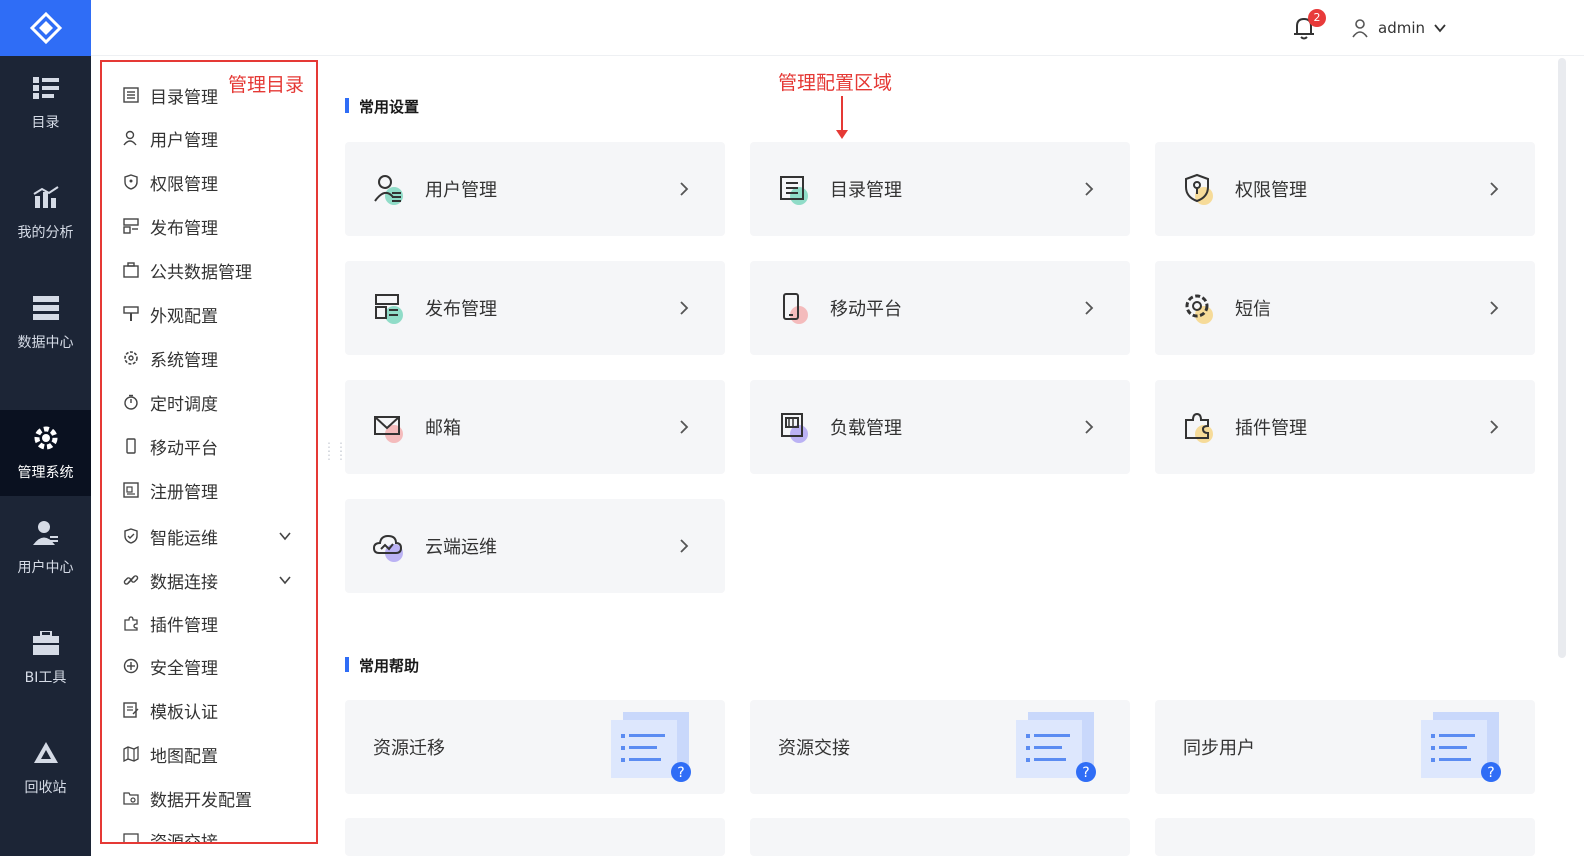 The height and width of the screenshot is (856, 1584). Describe the element at coordinates (184, 538) in the screenshot. I see `catalog-item-label: 智能运维` at that location.